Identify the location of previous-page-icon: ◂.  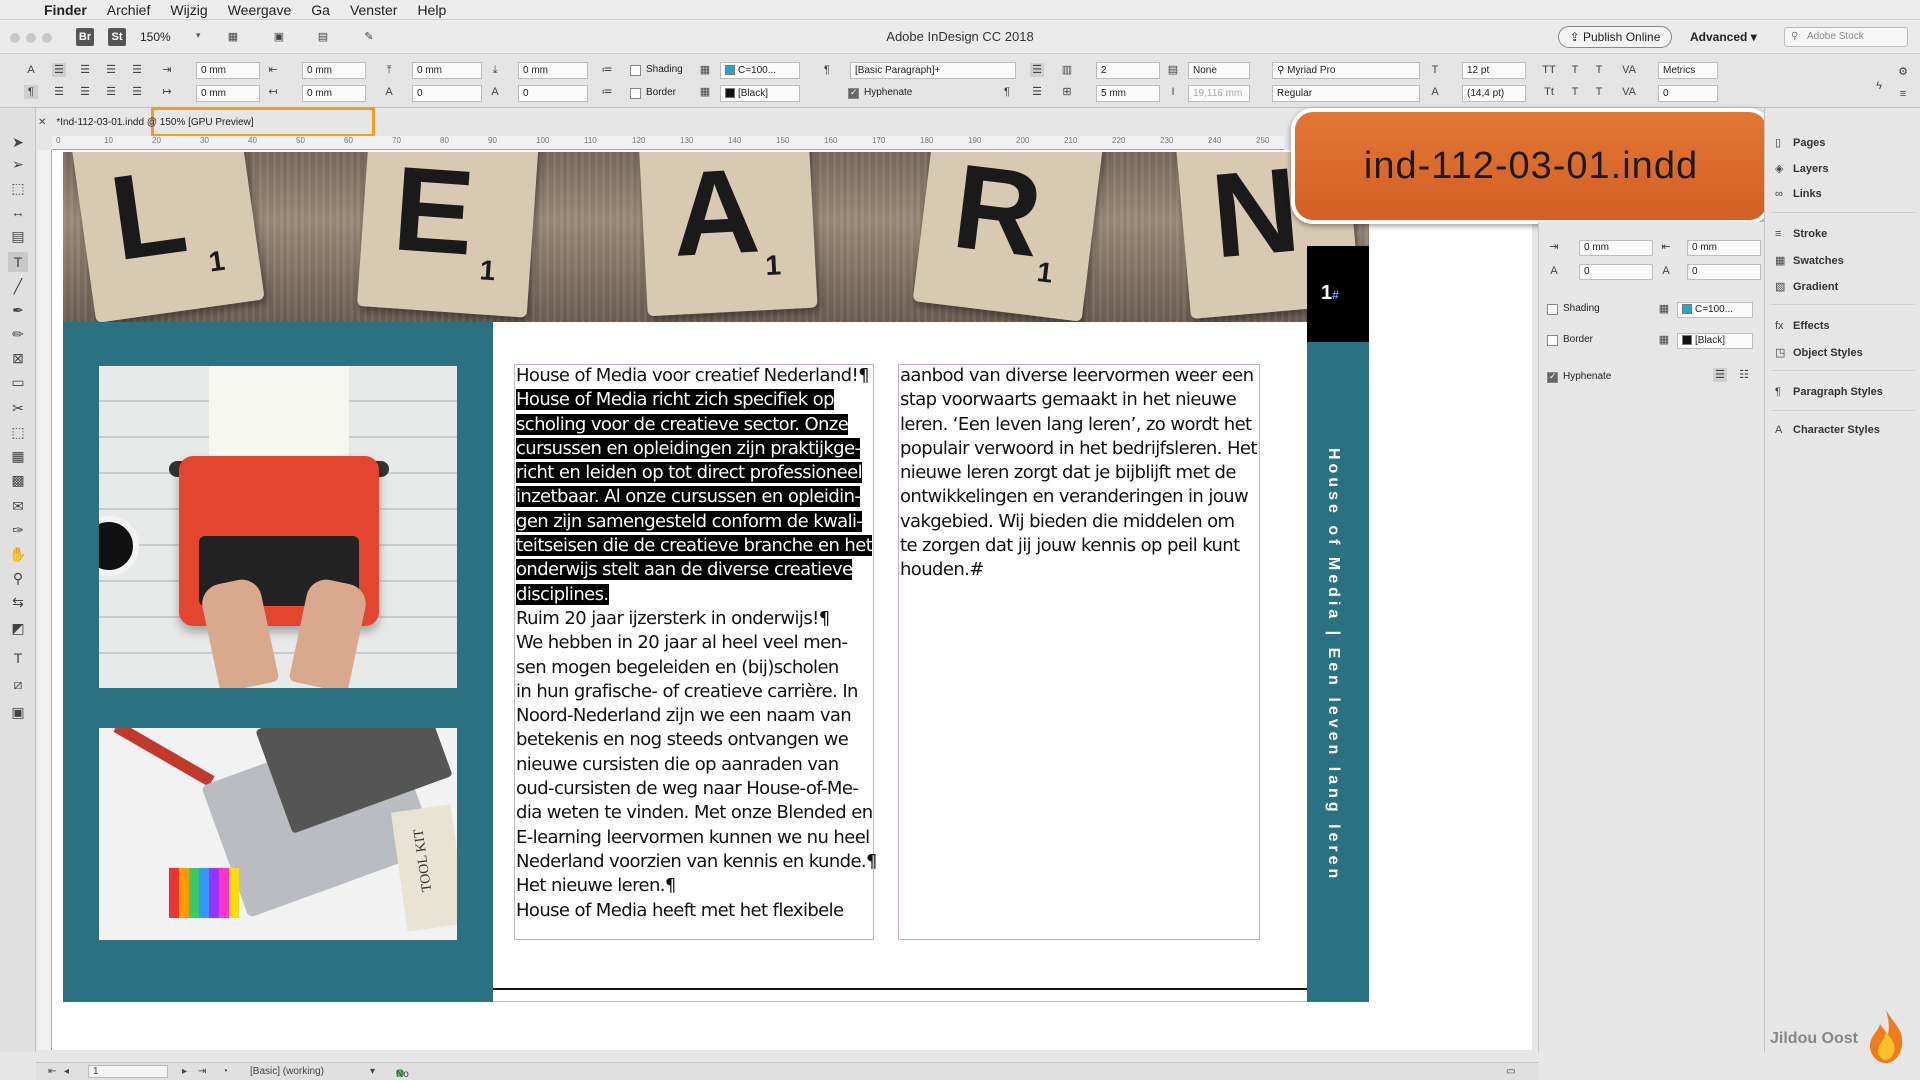
(66, 1071).